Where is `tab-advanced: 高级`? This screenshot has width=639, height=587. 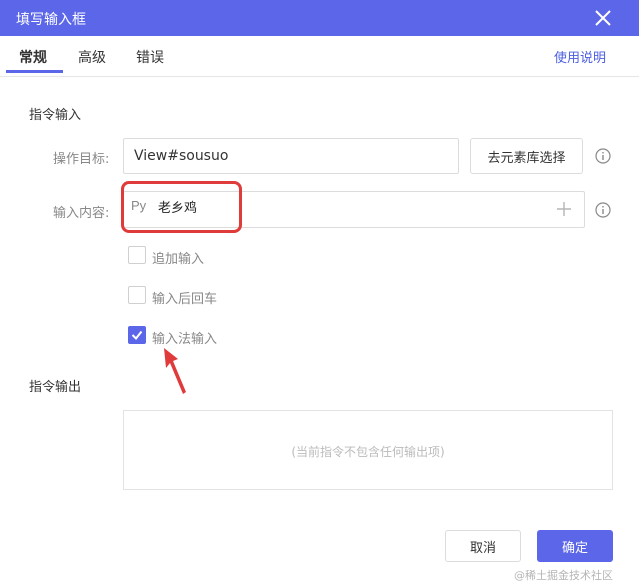
tab-advanced: 高级 is located at coordinates (92, 57).